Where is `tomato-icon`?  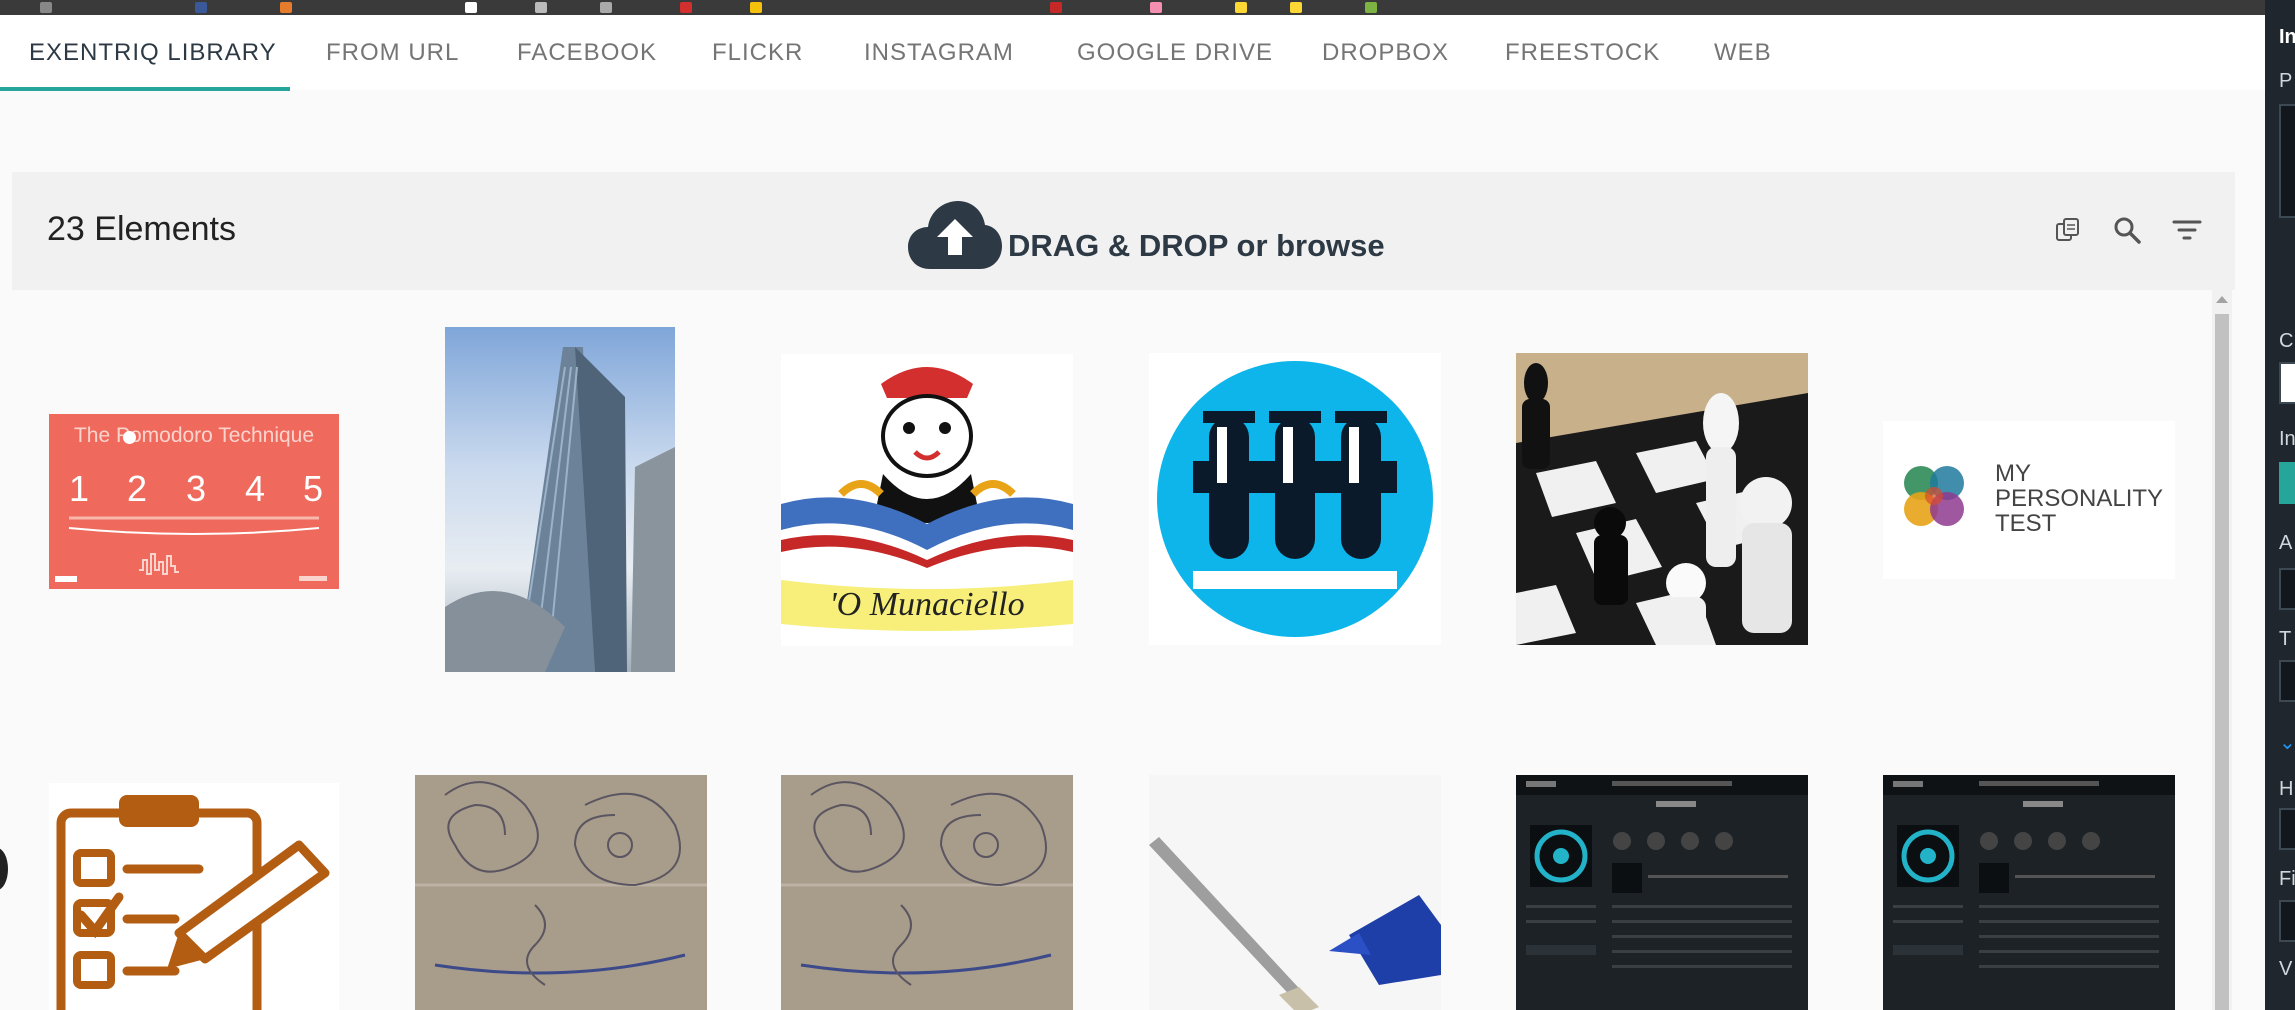 tomato-icon is located at coordinates (129, 437).